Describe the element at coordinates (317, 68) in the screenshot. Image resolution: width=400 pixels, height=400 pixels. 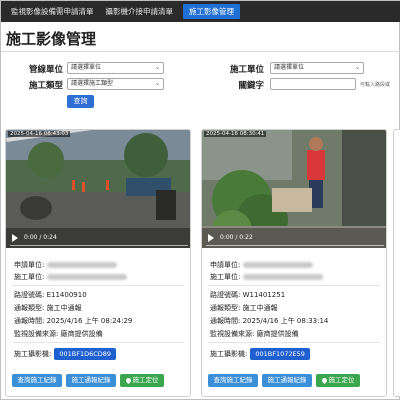
I see `construct-unit-select: 請選擇單位 ⌄` at that location.